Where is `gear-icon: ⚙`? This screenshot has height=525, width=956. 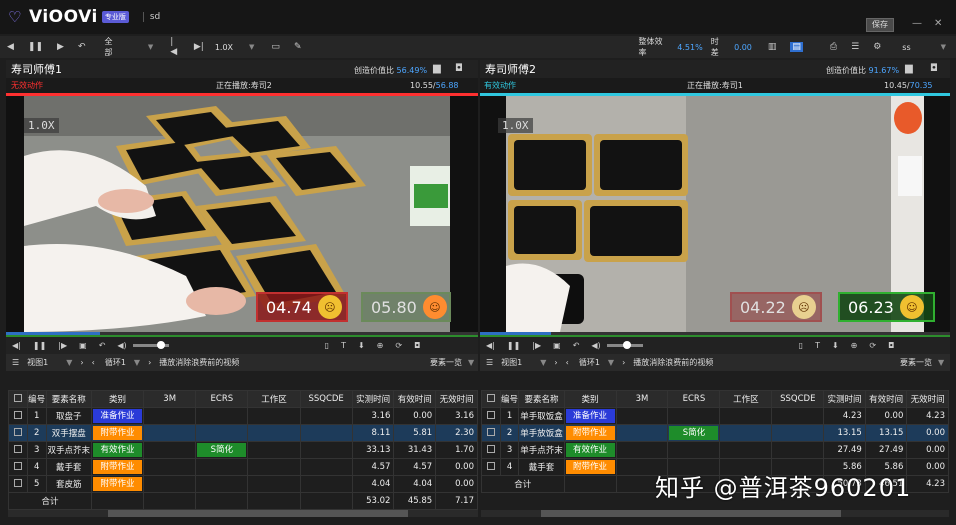
gear-icon: ⚙ is located at coordinates (877, 47).